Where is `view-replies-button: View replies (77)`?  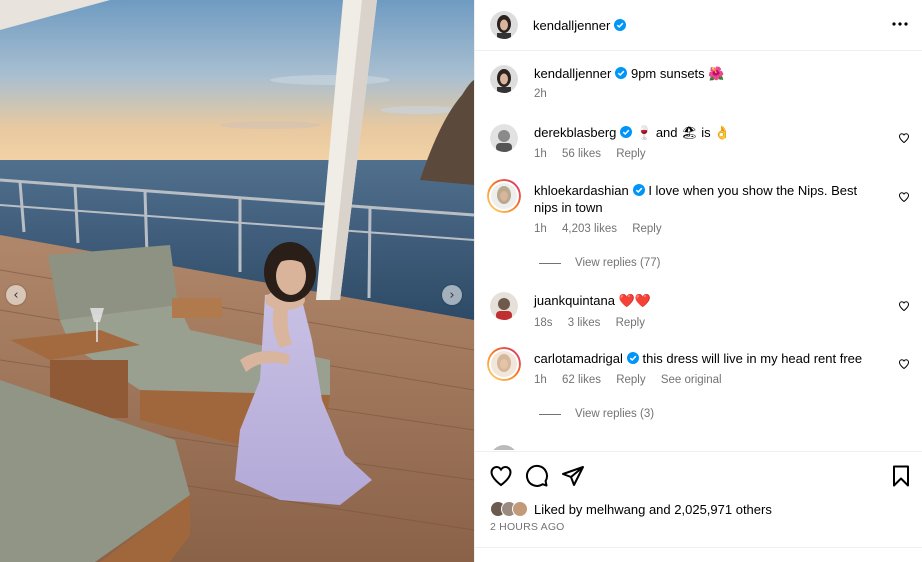 view-replies-button: View replies (77) is located at coordinates (599, 263).